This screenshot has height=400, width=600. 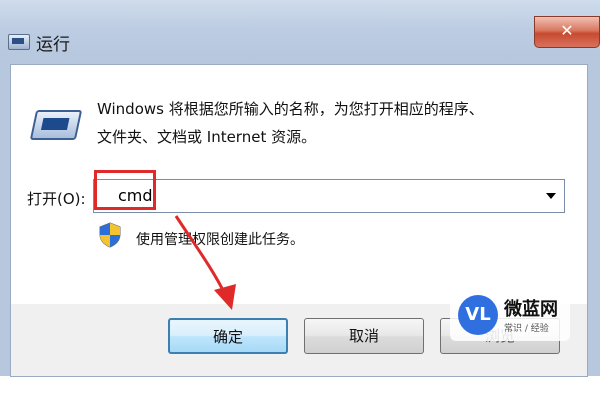 What do you see at coordinates (478, 315) in the screenshot?
I see `watermark-logo: VL` at bounding box center [478, 315].